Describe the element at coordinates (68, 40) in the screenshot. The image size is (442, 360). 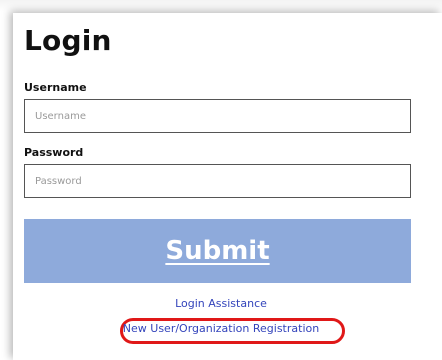
I see `page-title: Login` at that location.